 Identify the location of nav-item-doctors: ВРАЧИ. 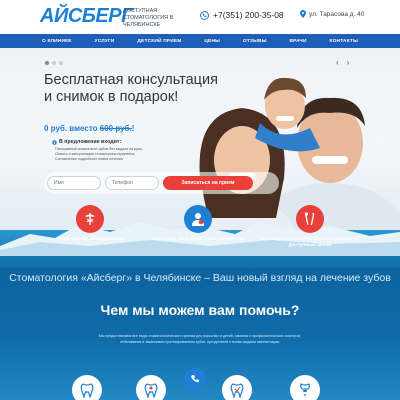
(297, 41).